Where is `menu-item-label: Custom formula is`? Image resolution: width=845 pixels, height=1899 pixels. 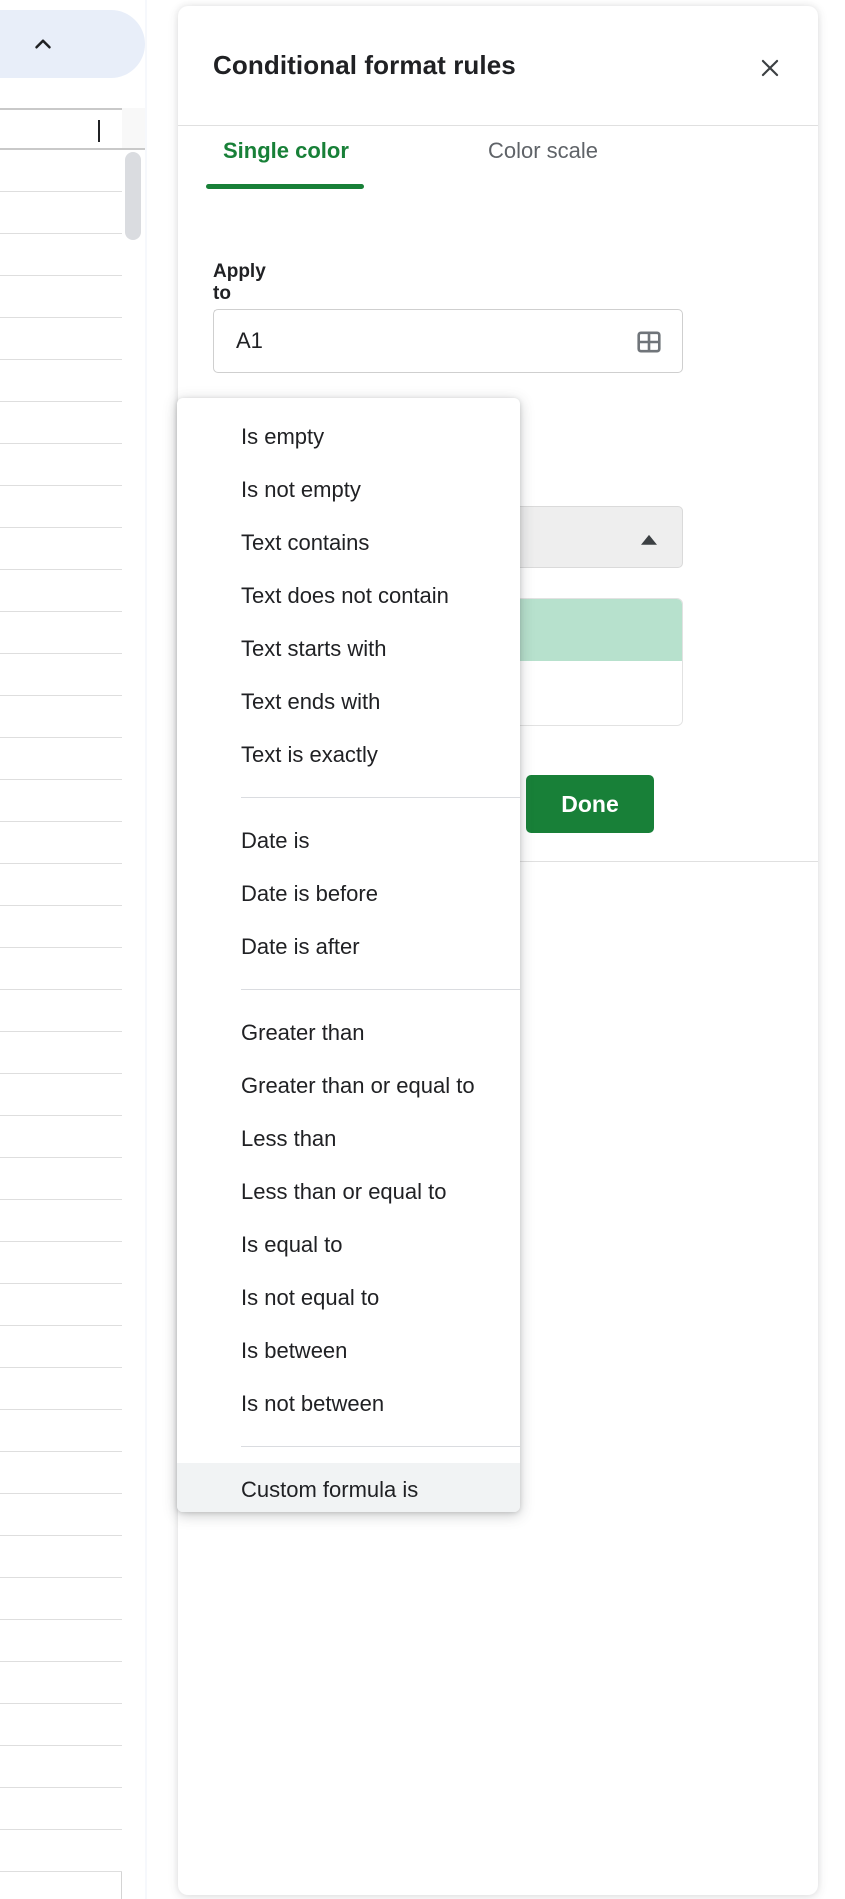 menu-item-label: Custom formula is is located at coordinates (330, 1489).